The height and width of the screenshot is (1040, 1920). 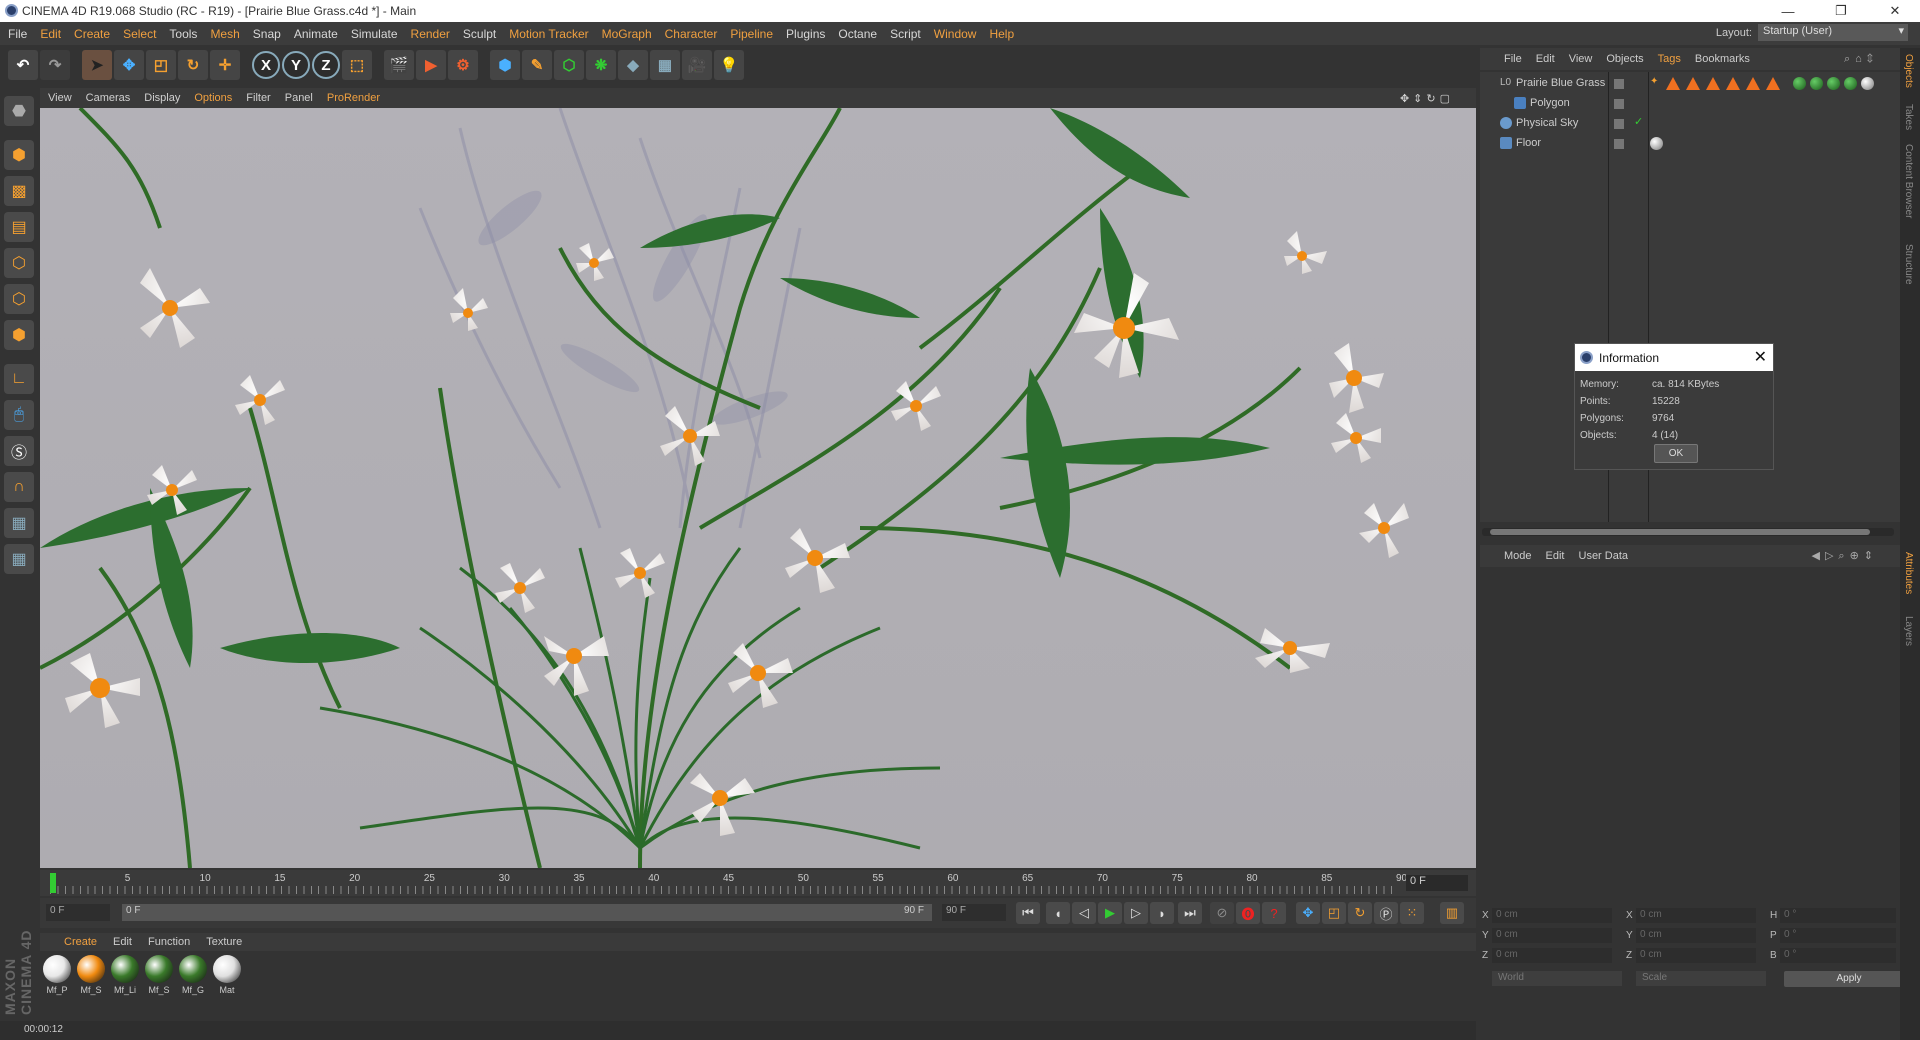 I want to click on texture-mode-button: ▩, so click(x=19, y=191).